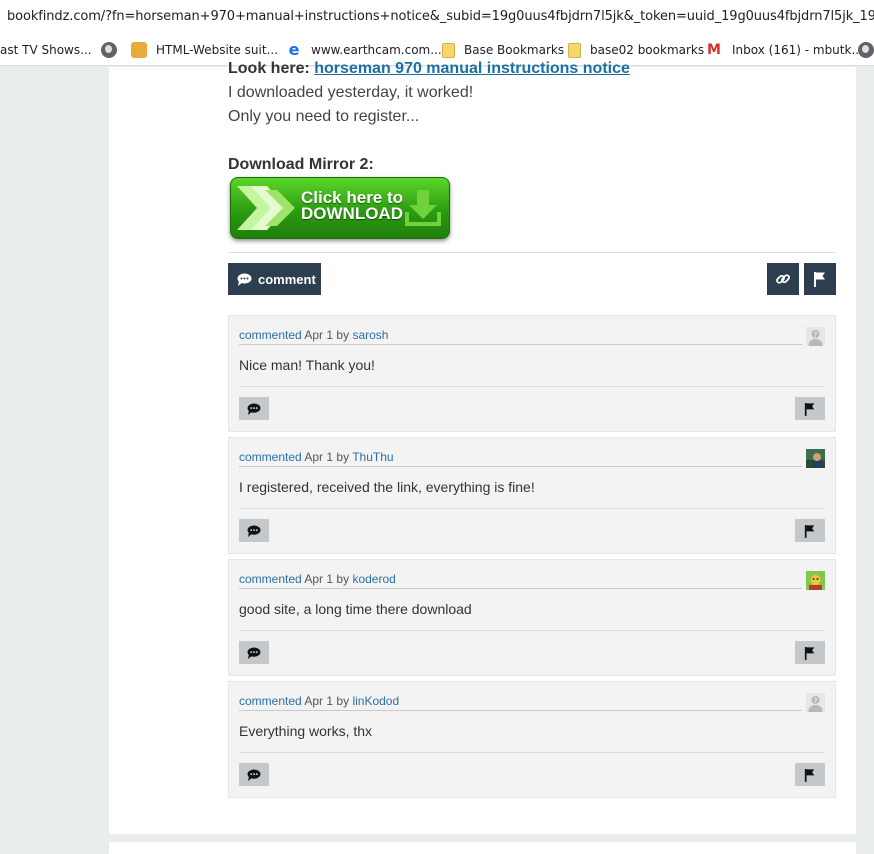  I want to click on download-arrow-icon, so click(423, 208).